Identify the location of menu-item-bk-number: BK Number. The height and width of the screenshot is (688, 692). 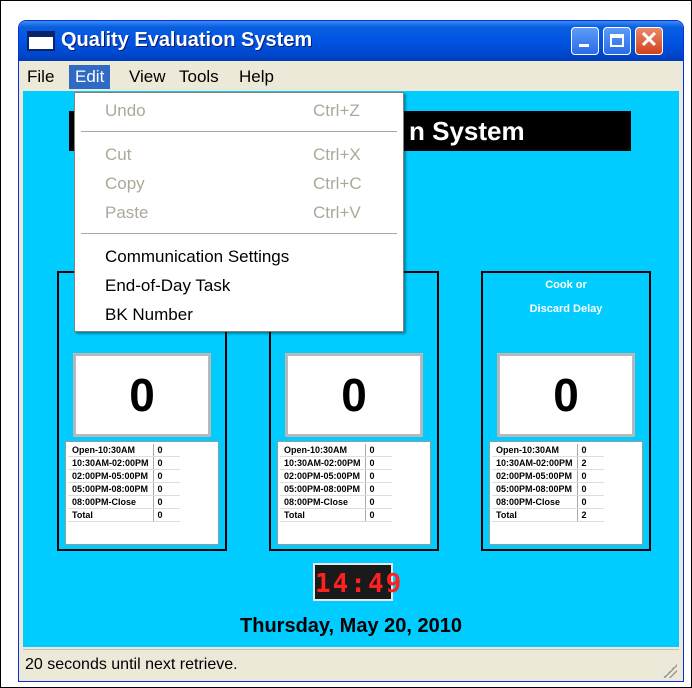
(239, 315).